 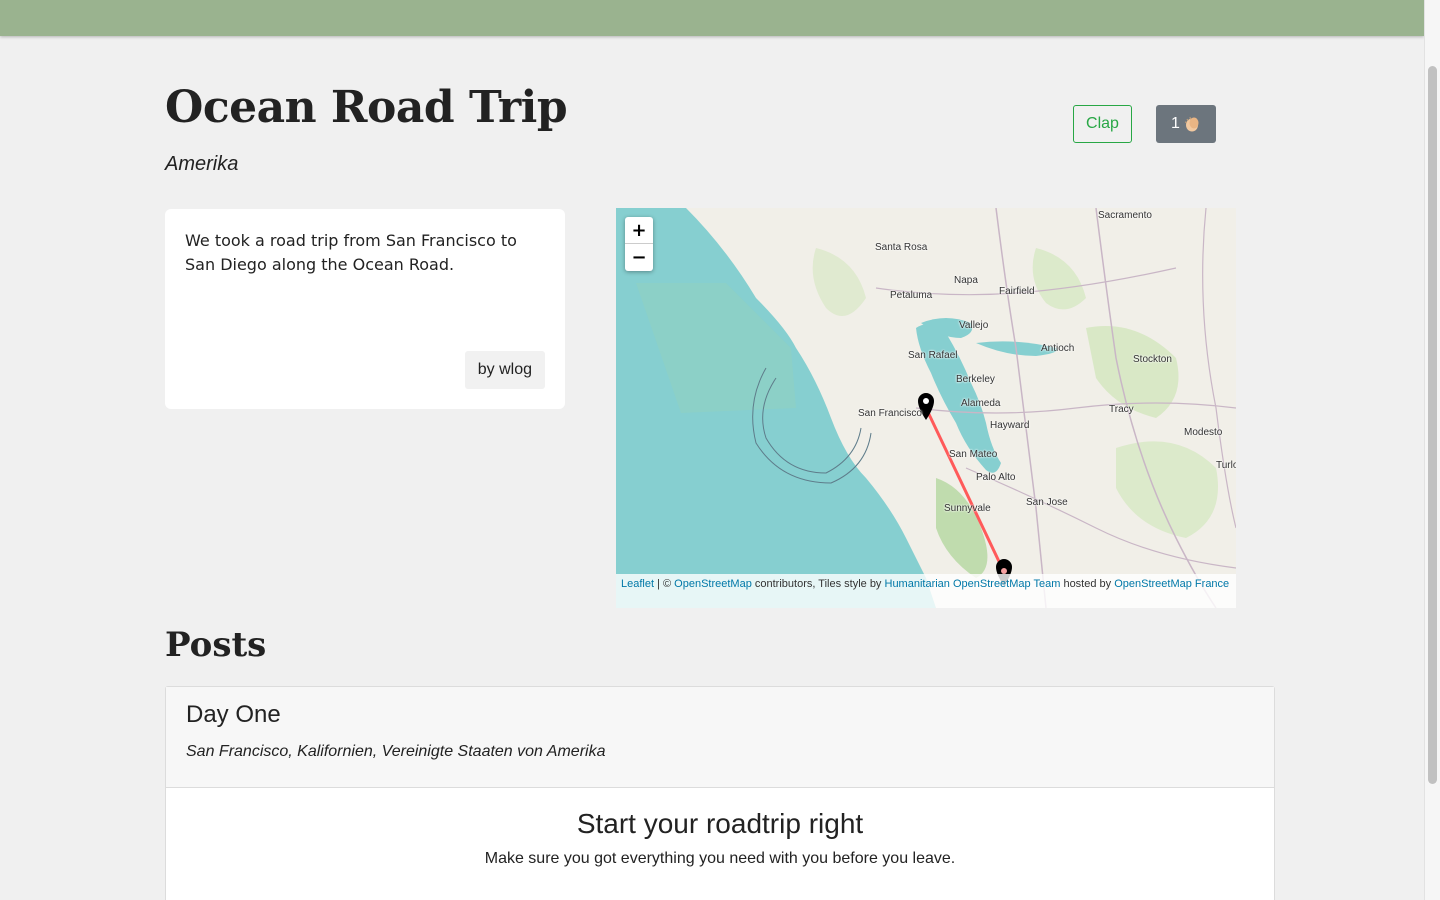 I want to click on osm-france-link: OpenStreetMap France, so click(x=1171, y=584).